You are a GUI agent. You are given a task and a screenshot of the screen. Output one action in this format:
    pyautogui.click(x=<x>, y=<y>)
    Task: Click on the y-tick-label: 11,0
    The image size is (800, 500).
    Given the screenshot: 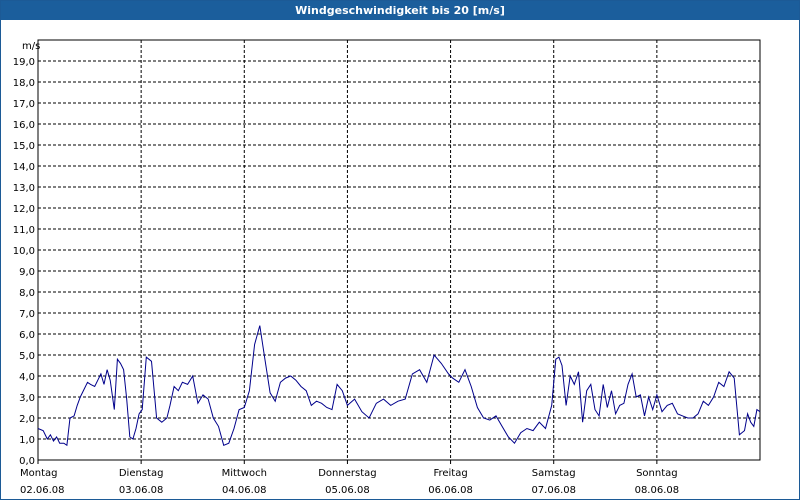 What is the action you would take?
    pyautogui.click(x=24, y=230)
    